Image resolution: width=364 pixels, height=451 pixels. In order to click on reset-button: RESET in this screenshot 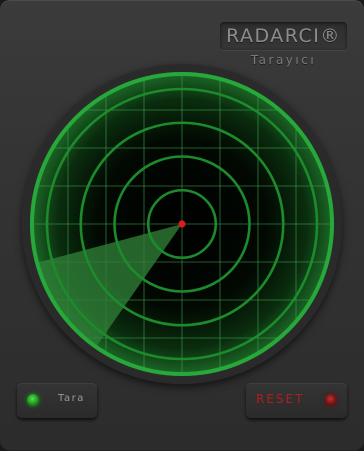, I will do `click(296, 400)`.